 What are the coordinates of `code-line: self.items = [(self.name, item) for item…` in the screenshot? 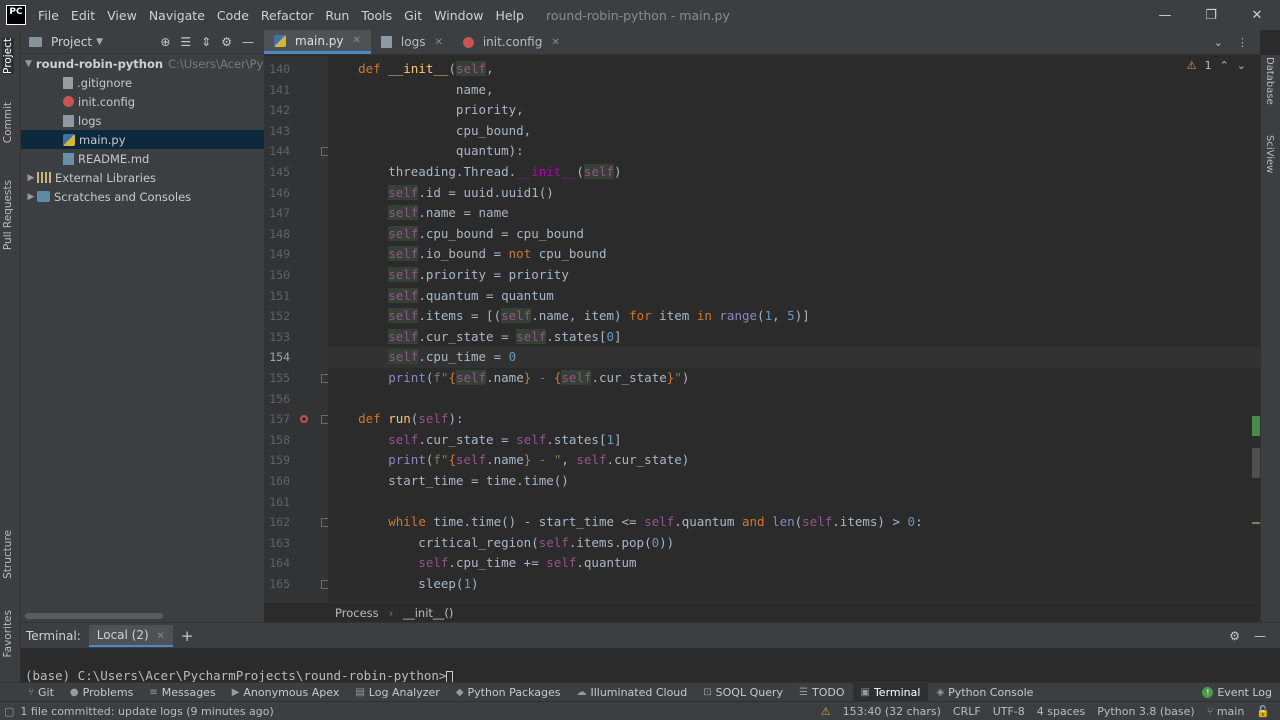 It's located at (794, 316).